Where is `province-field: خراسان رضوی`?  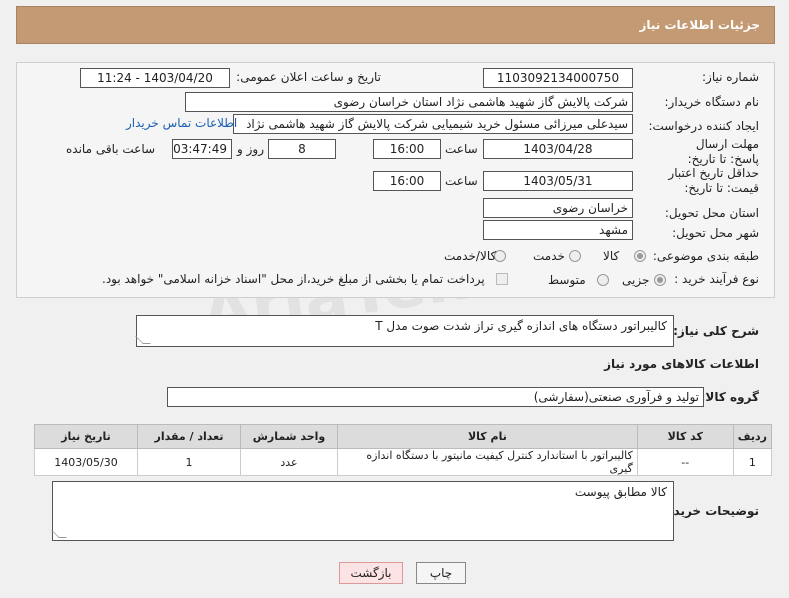 province-field: خراسان رضوی is located at coordinates (558, 208).